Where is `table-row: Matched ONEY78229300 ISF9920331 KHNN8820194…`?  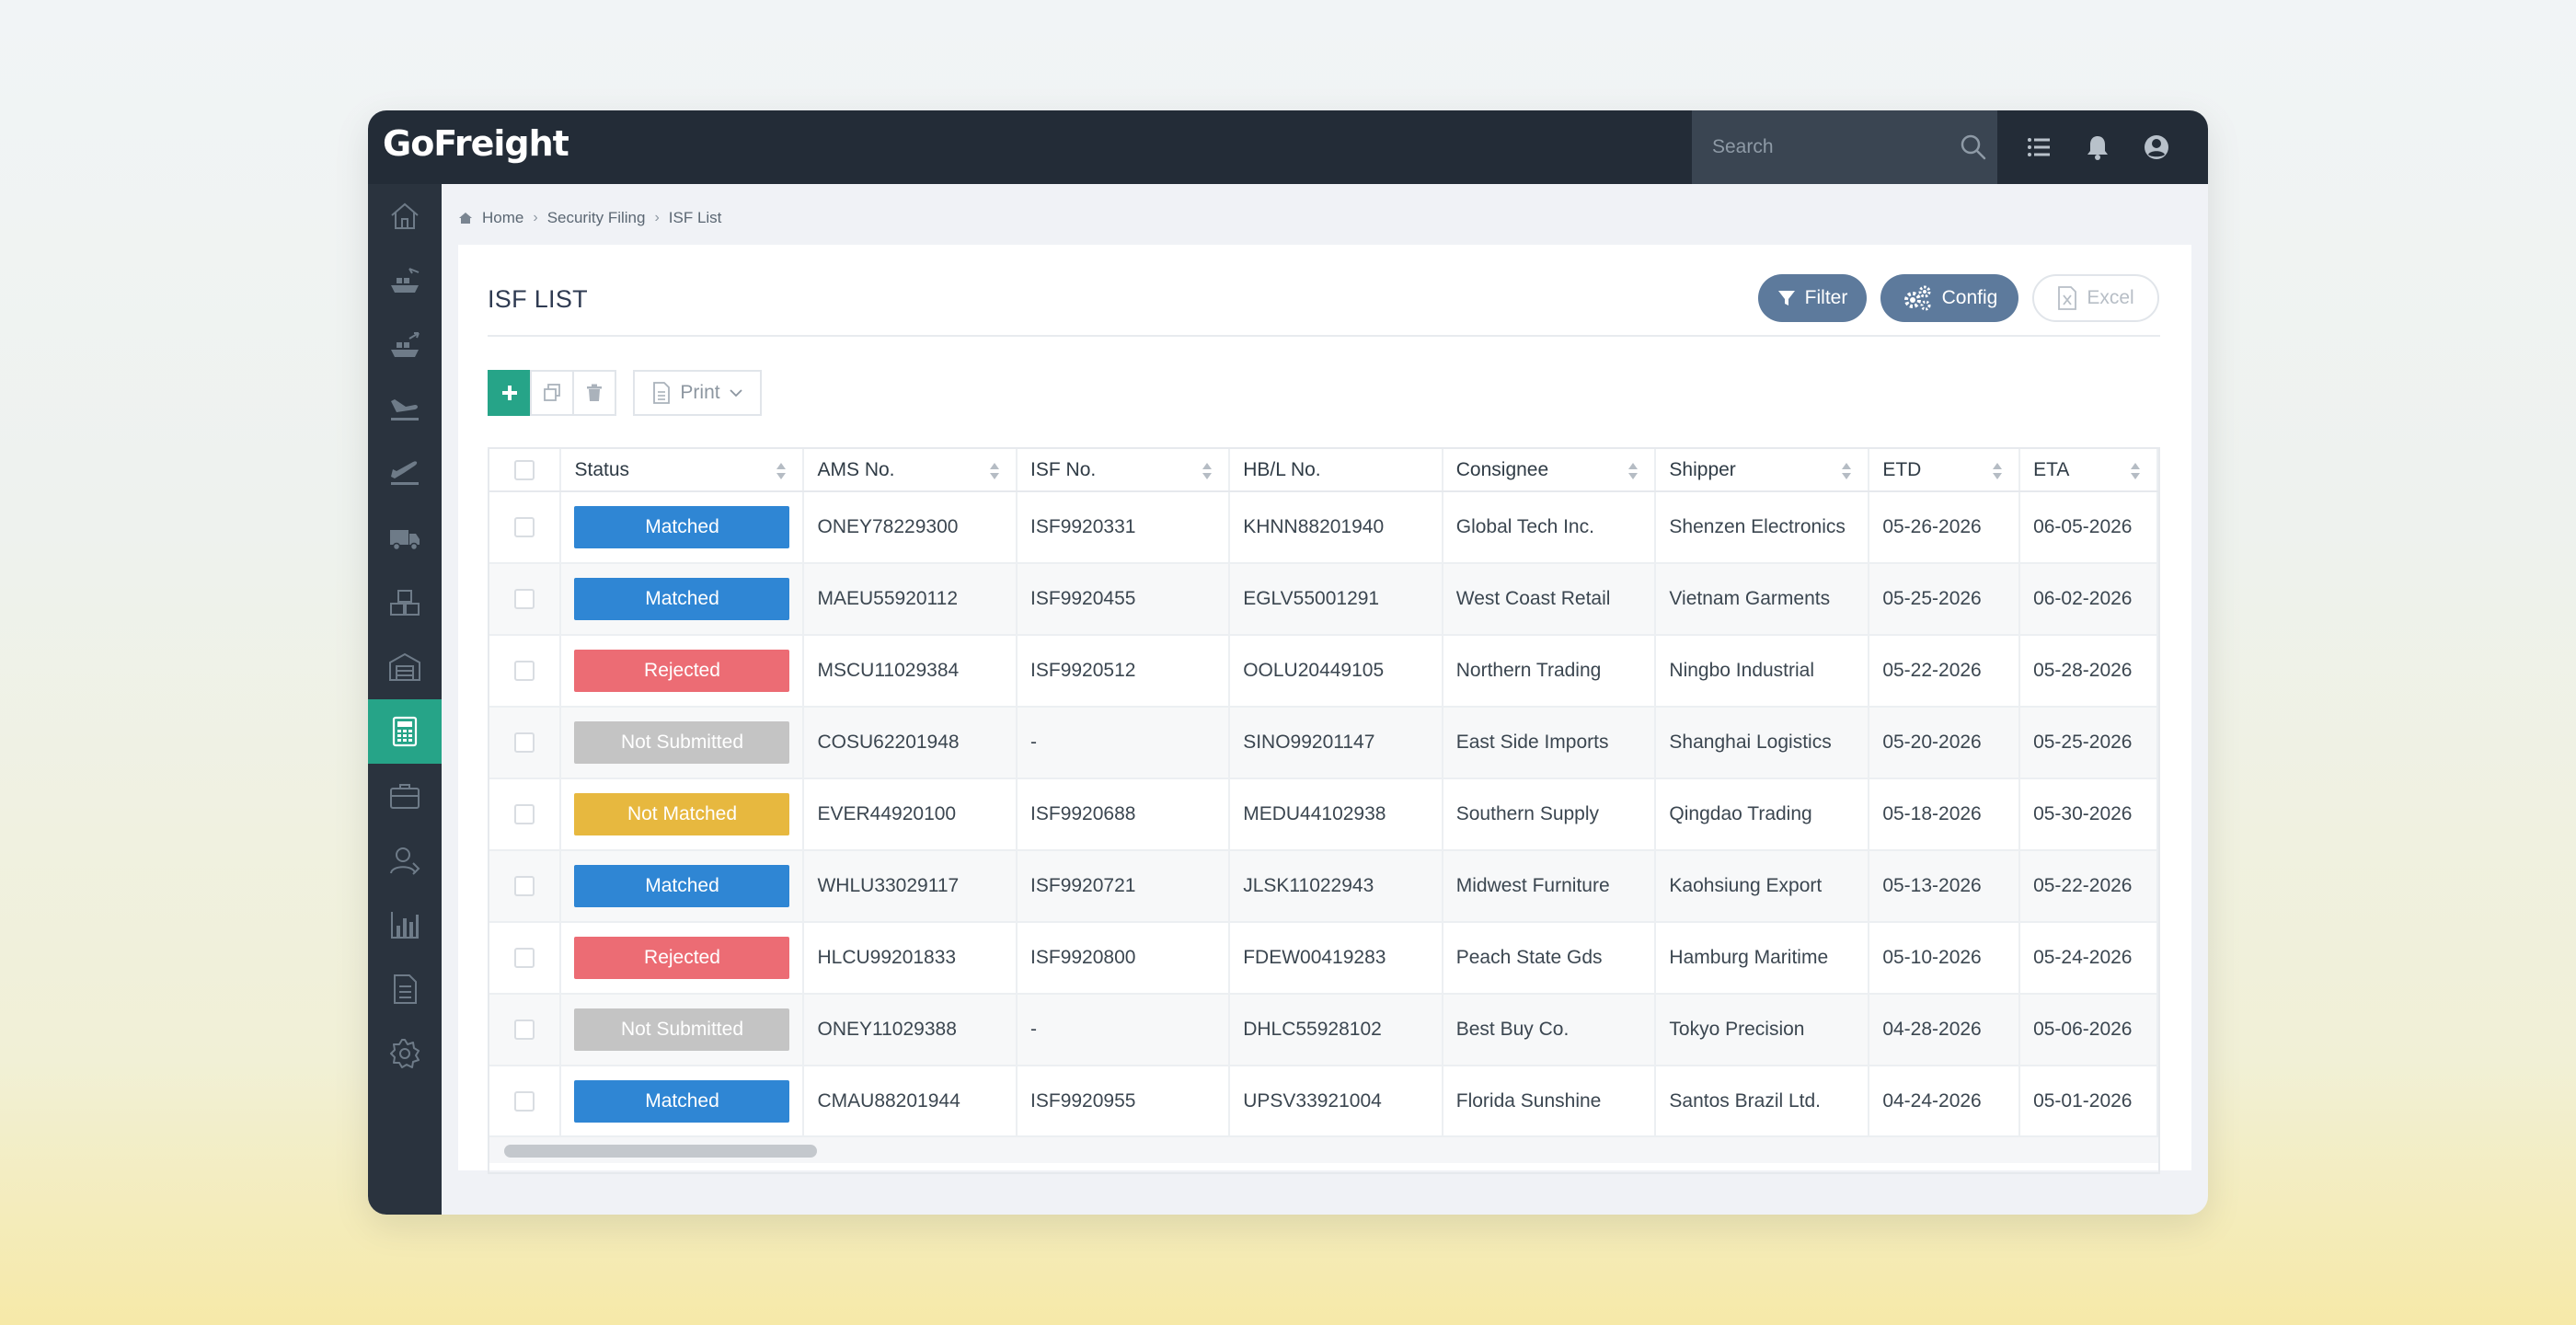 table-row: Matched ONEY78229300 ISF9920331 KHNN8820194… is located at coordinates (1323, 527).